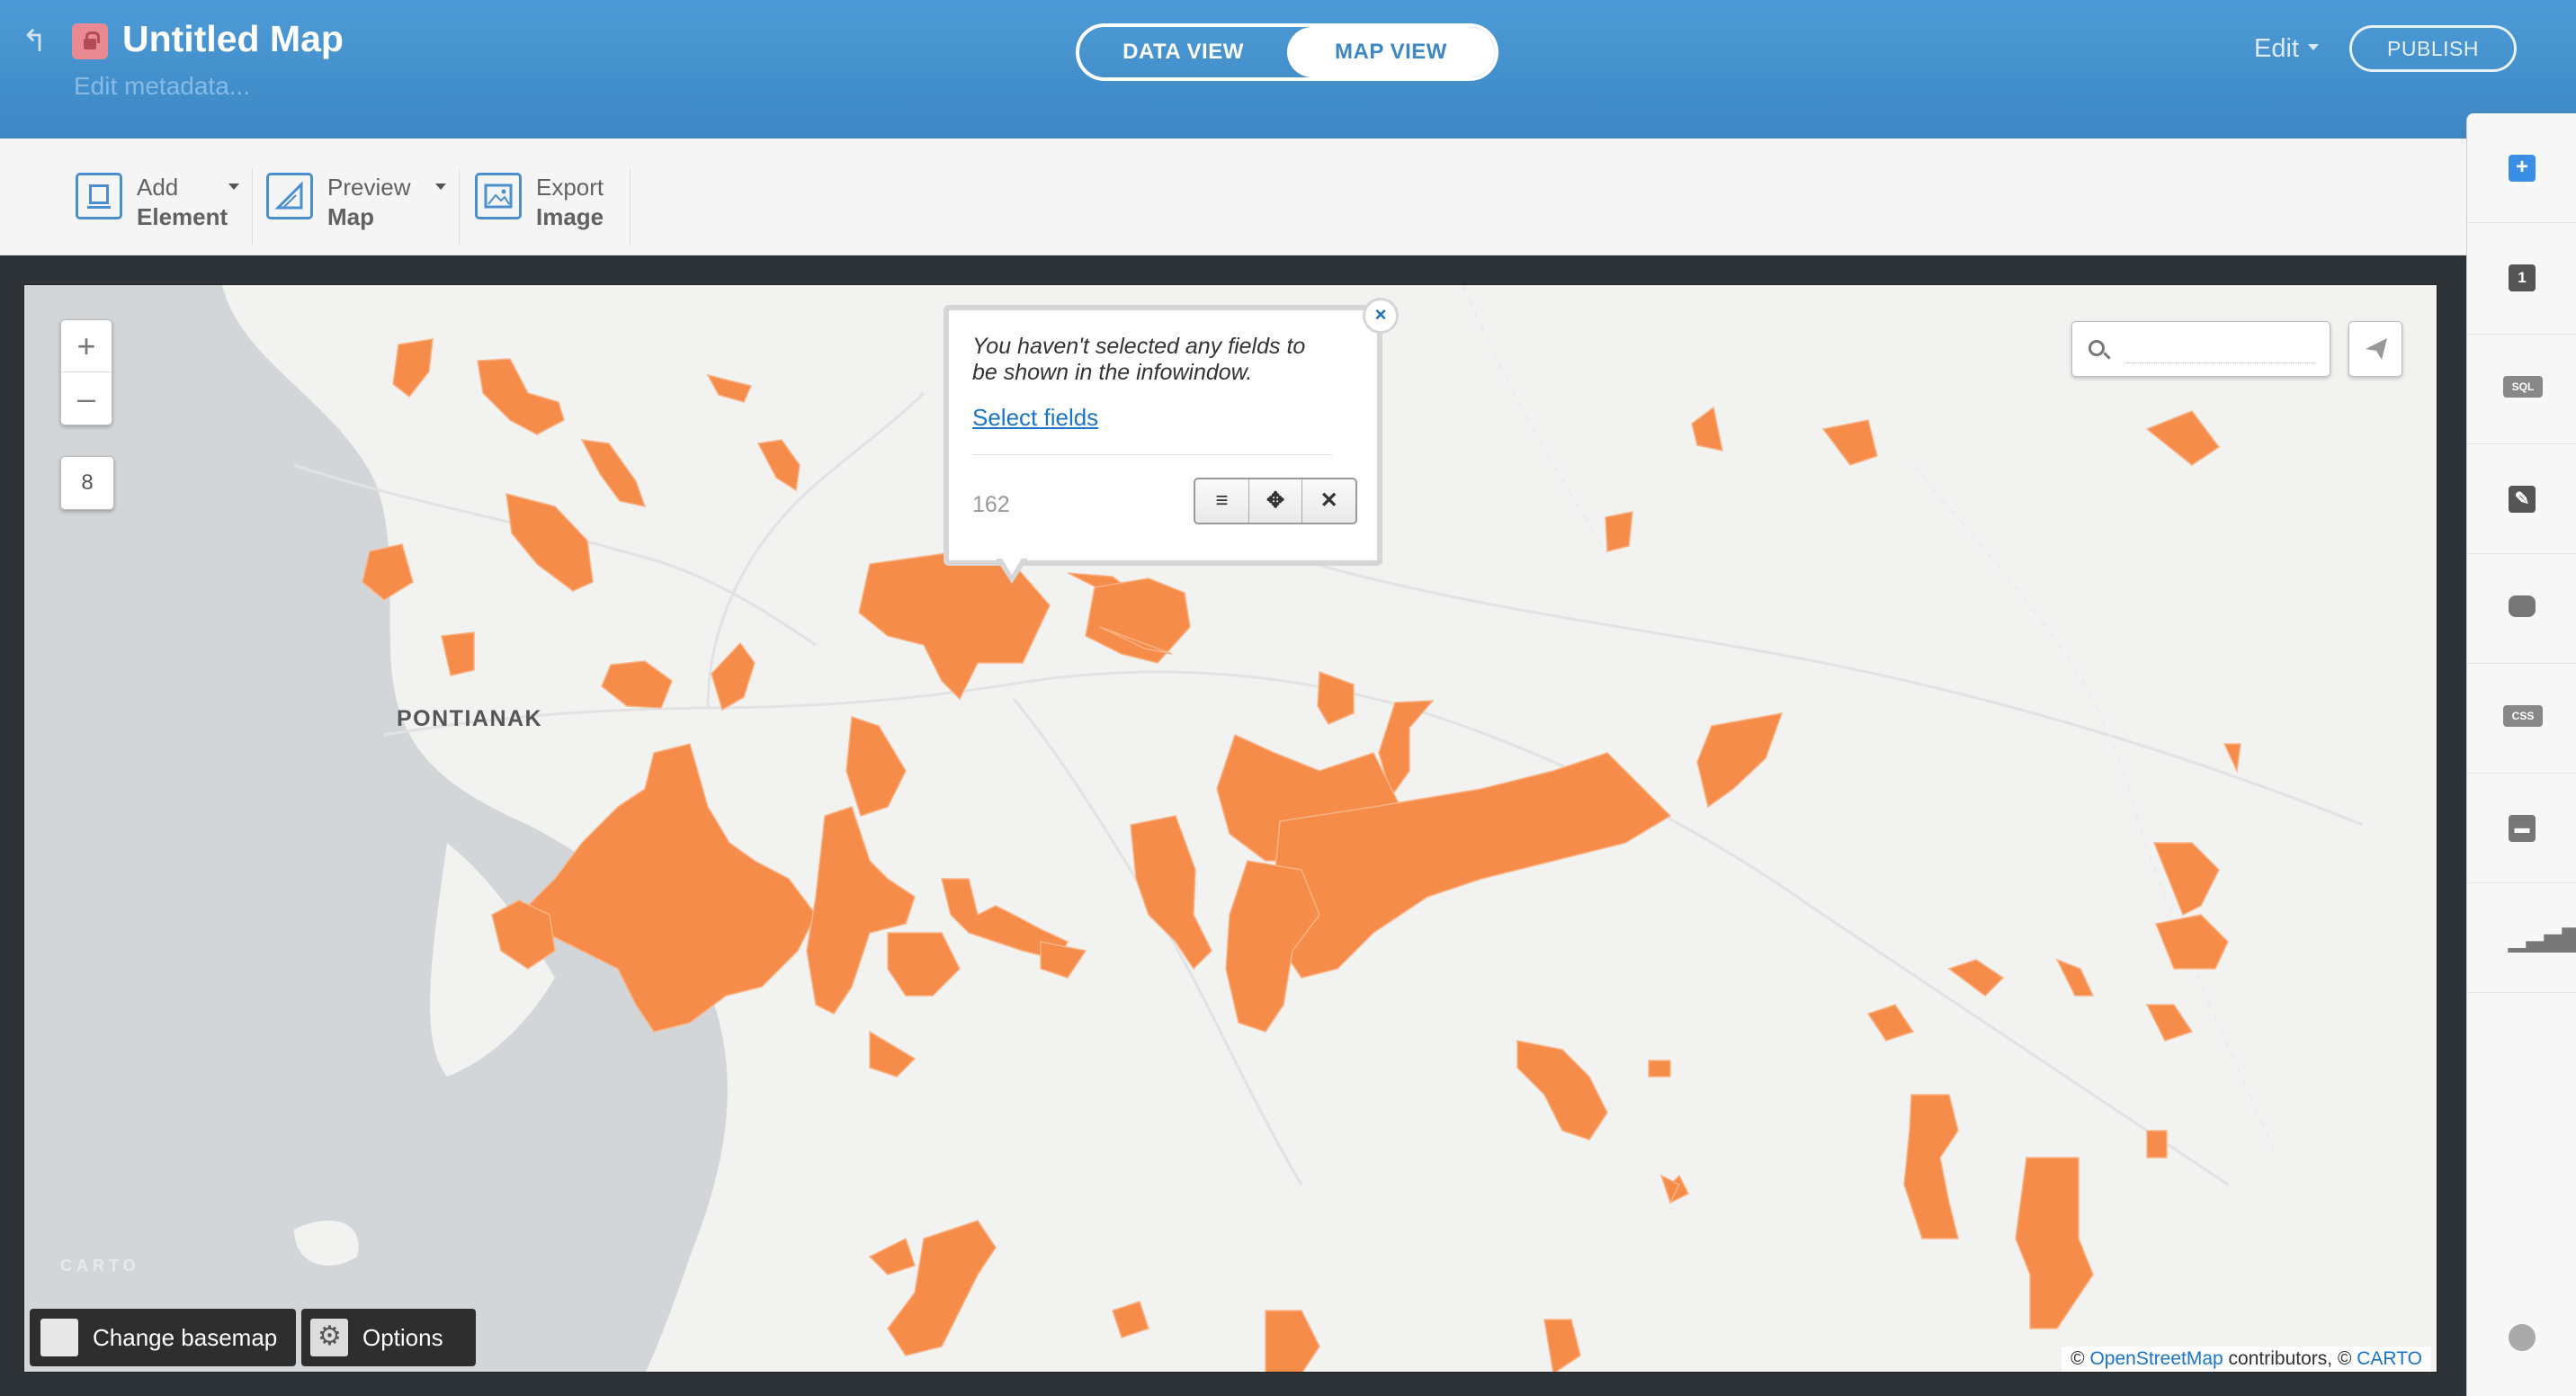 This screenshot has height=1396, width=2576. What do you see at coordinates (991, 504) in the screenshot?
I see `infowindow-value: 162` at bounding box center [991, 504].